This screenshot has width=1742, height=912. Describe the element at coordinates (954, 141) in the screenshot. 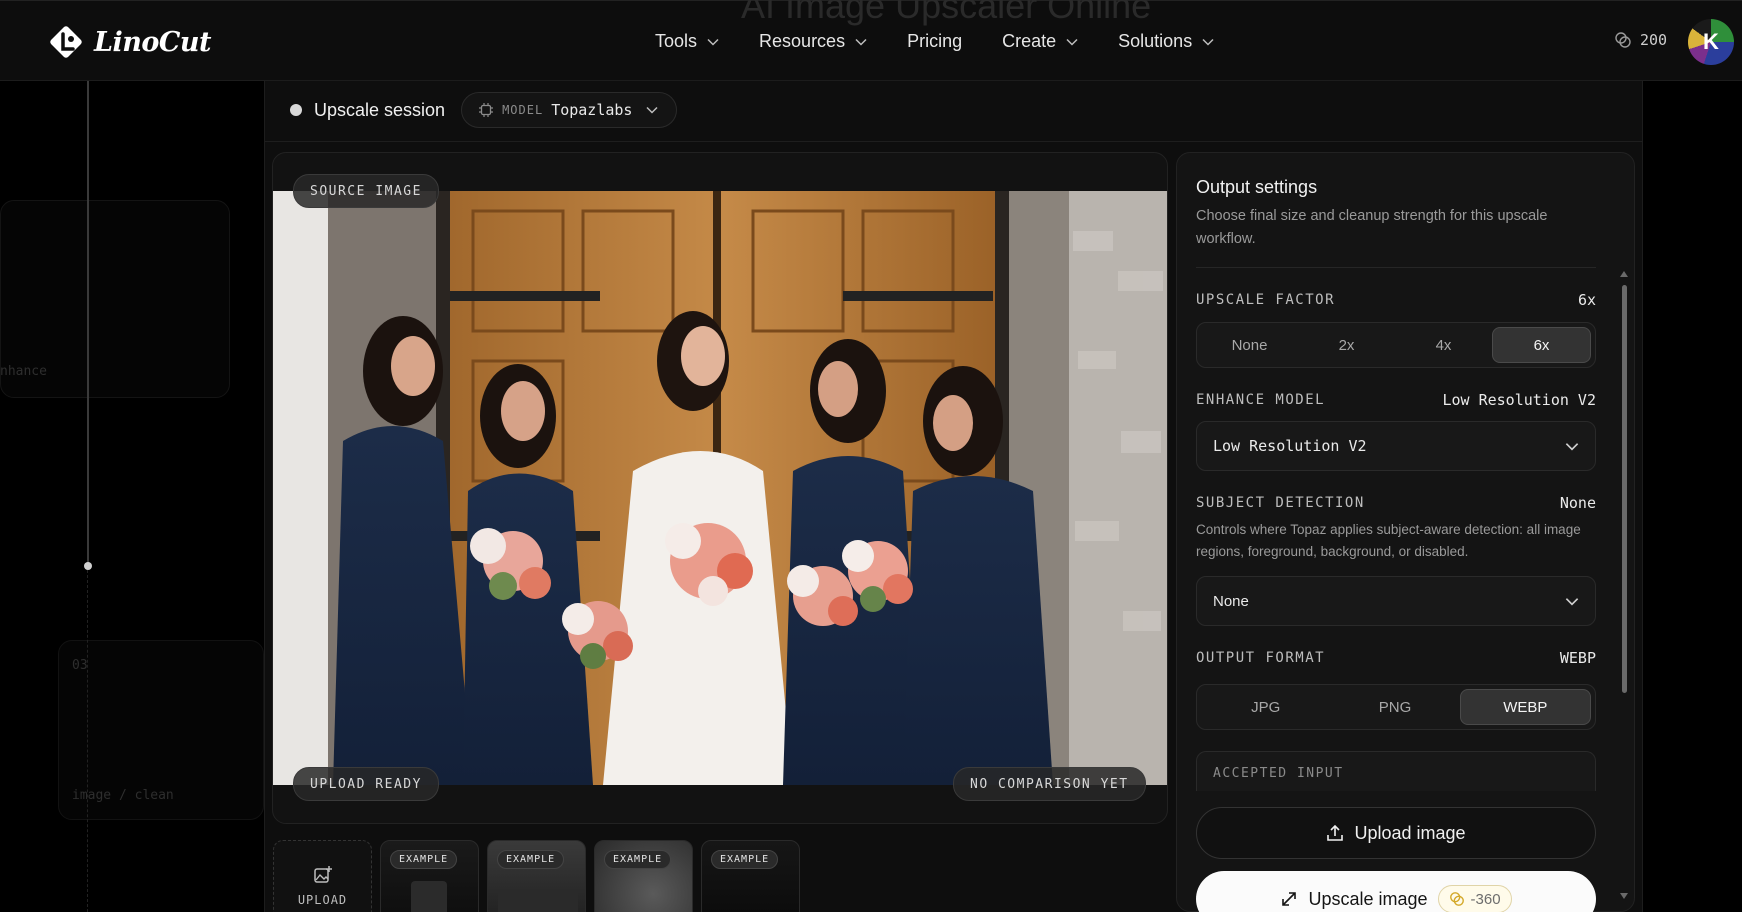

I see `session-divider` at that location.